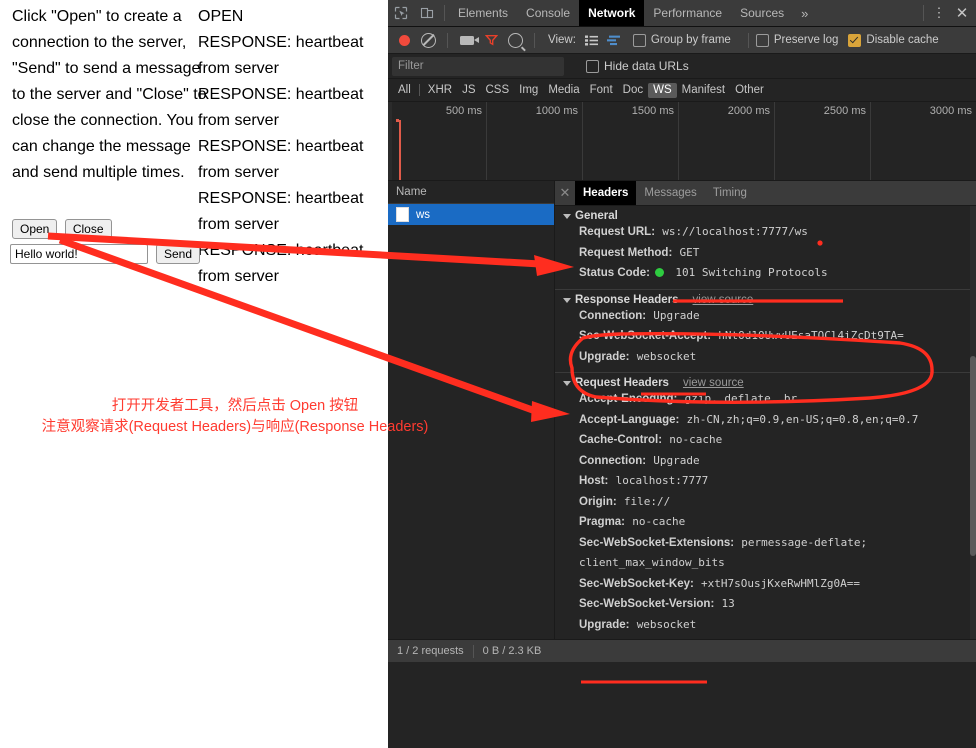  I want to click on type-filter-all: All, so click(404, 90).